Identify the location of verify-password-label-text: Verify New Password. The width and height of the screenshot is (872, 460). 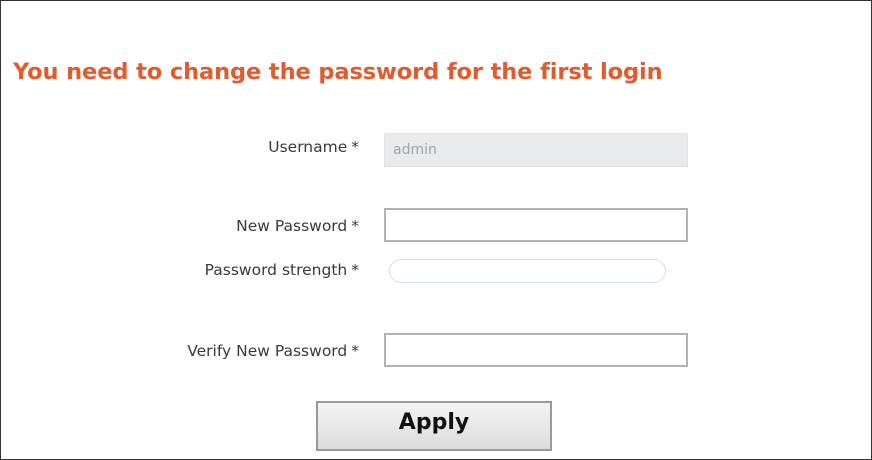
(267, 351).